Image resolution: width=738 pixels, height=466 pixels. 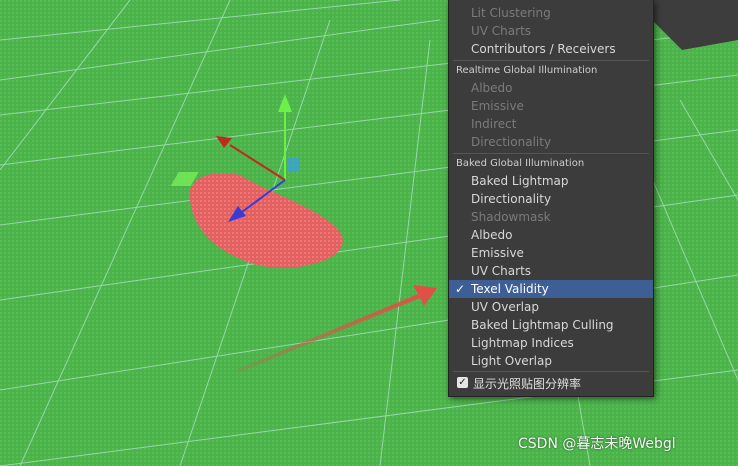 What do you see at coordinates (551, 88) in the screenshot?
I see `menu-item-realtime-albedo: Albedo` at bounding box center [551, 88].